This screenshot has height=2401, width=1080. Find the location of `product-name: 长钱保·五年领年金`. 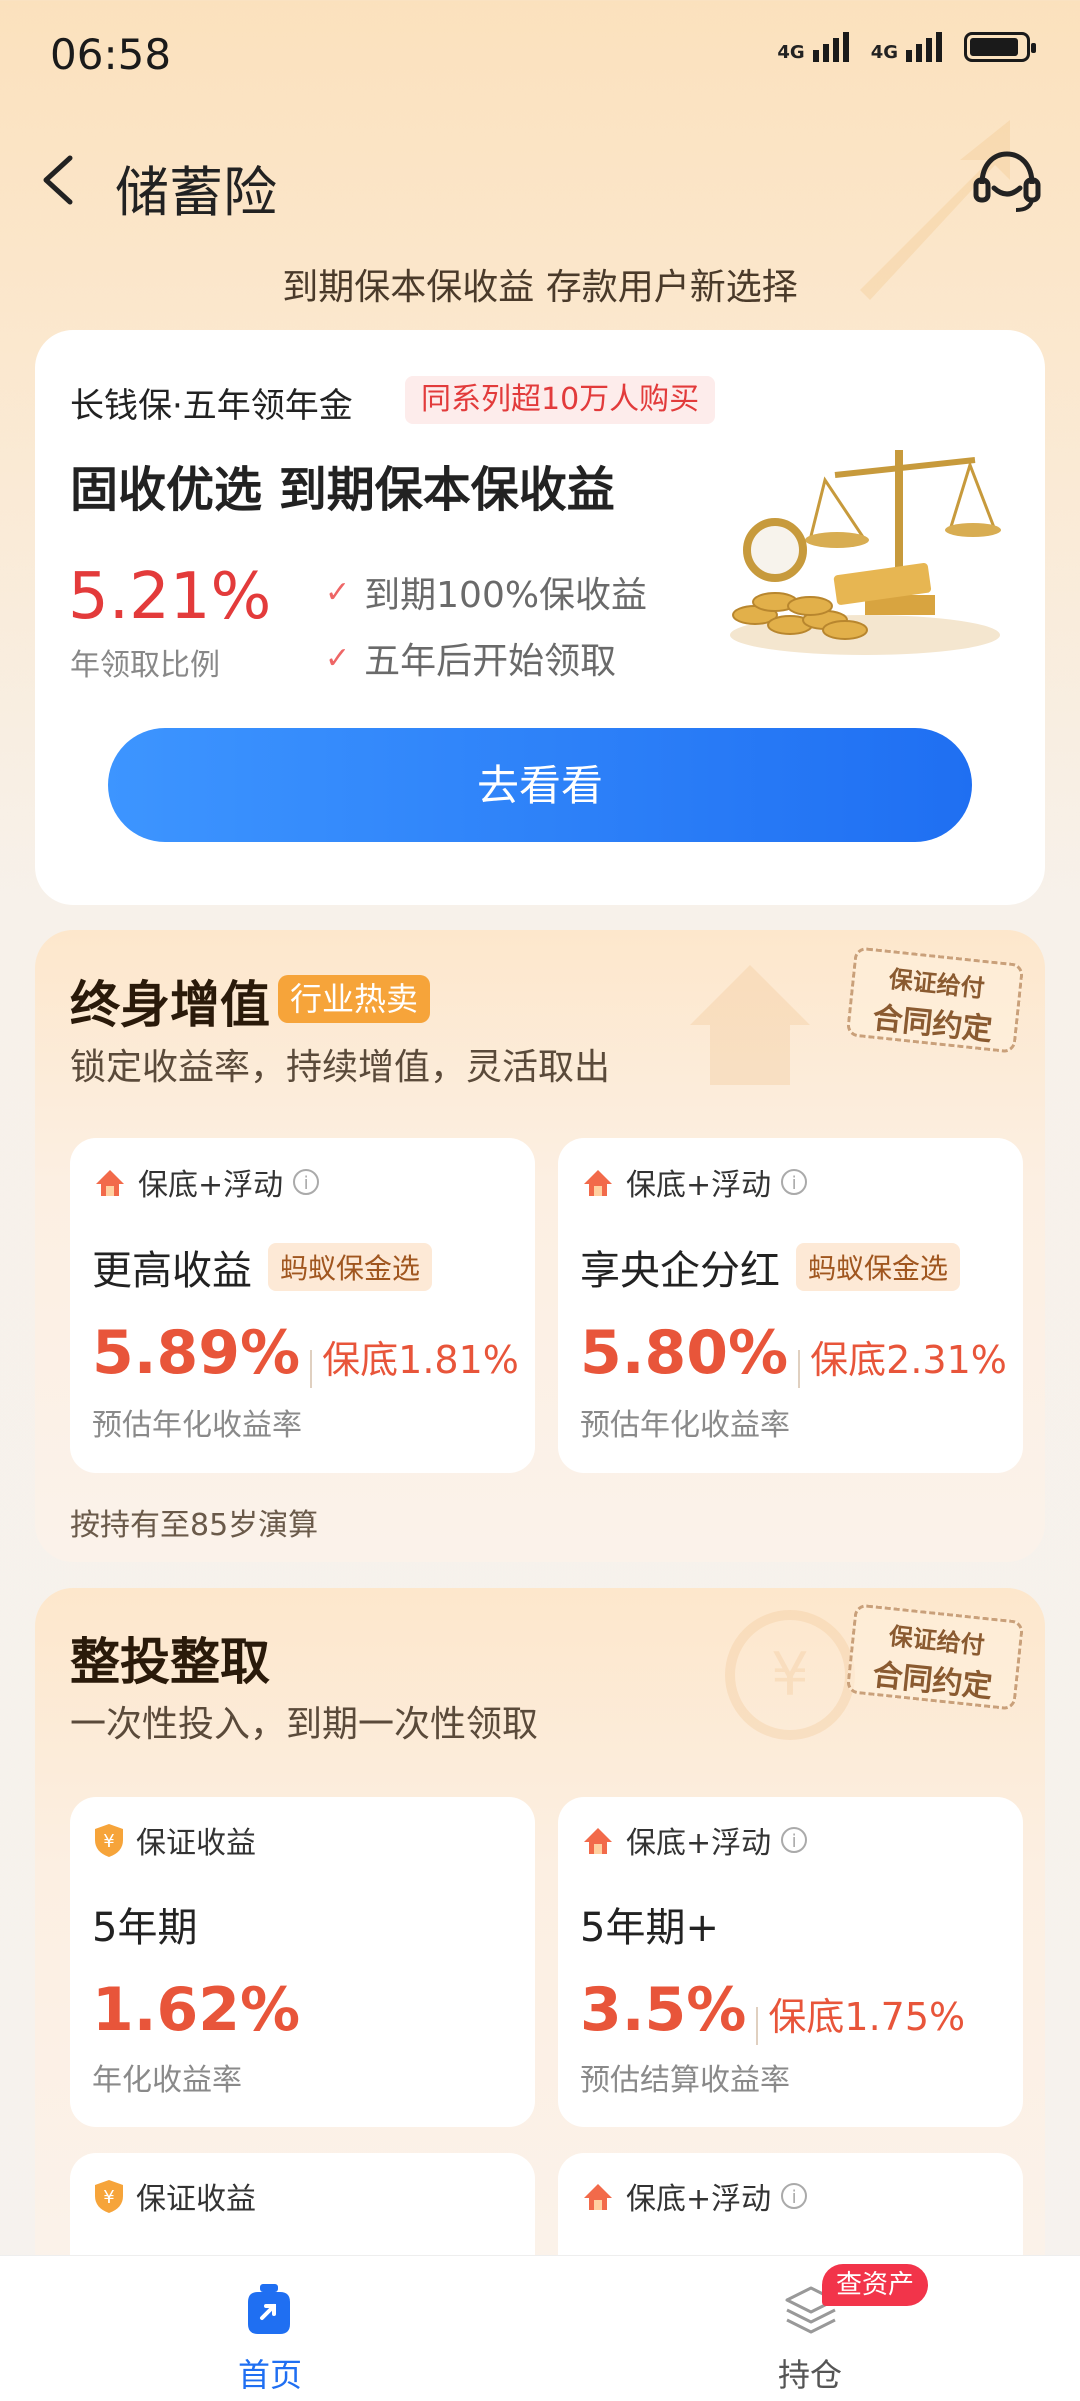

product-name: 长钱保·五年领年金 is located at coordinates (211, 406).